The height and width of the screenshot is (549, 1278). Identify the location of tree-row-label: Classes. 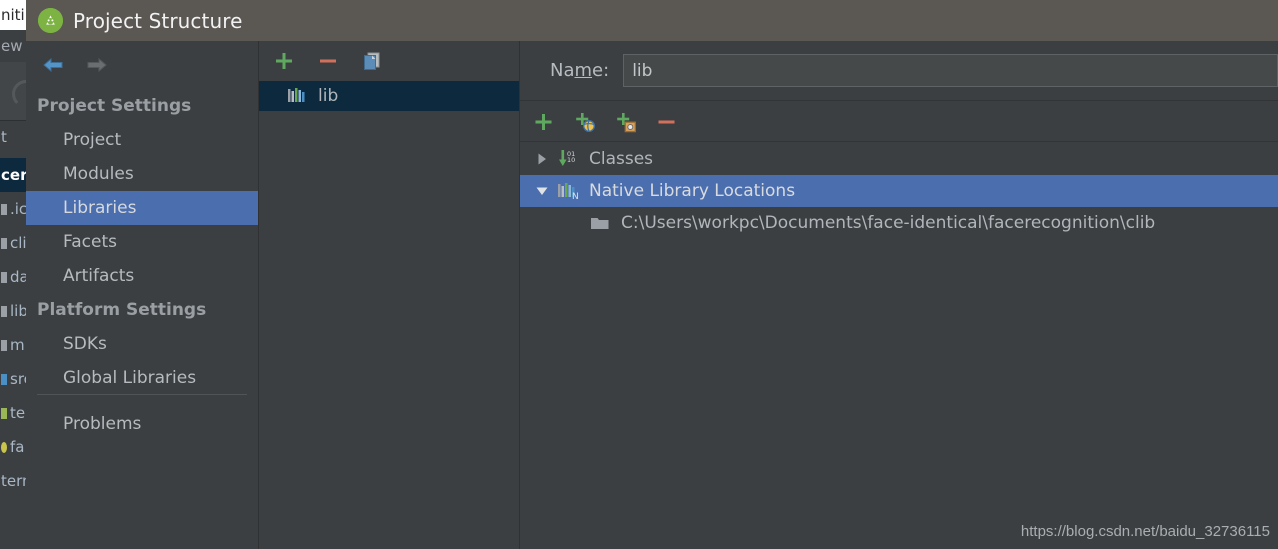
(621, 159).